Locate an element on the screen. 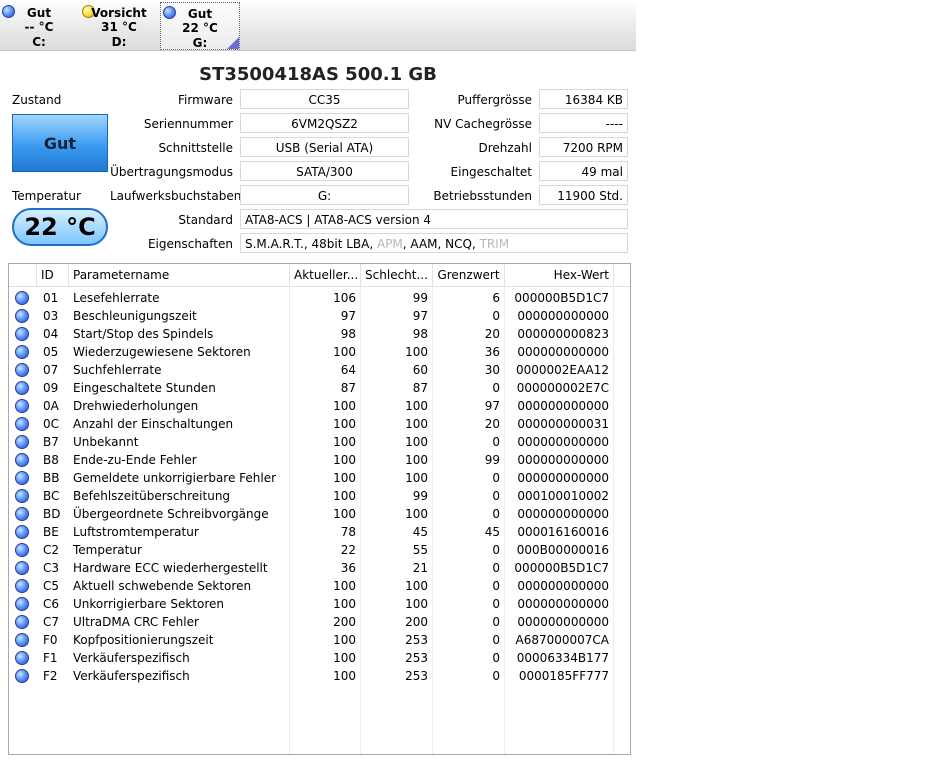 This screenshot has height=762, width=937. attr-threshold: 99 is located at coordinates (492, 460).